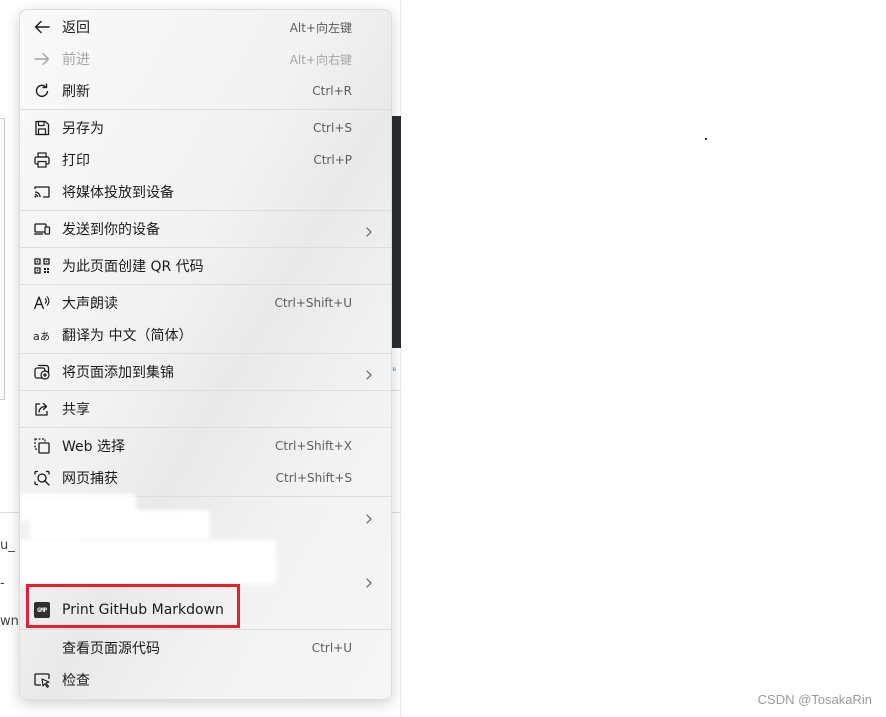 The width and height of the screenshot is (886, 717). What do you see at coordinates (205, 160) in the screenshot?
I see `menu-item-print: 打印 Ctrl+P` at bounding box center [205, 160].